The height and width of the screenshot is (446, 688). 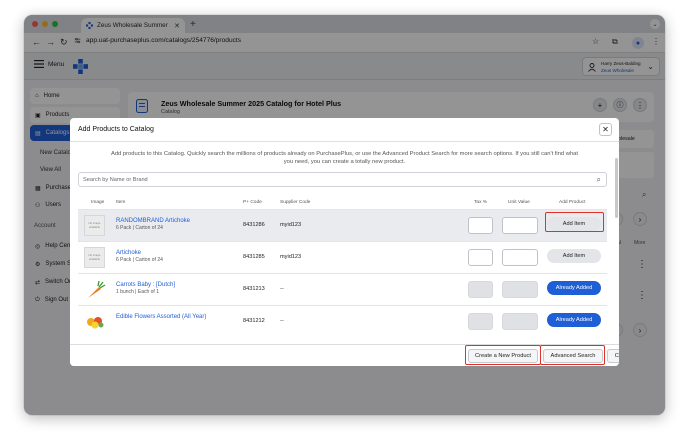 What do you see at coordinates (295, 202) in the screenshot?
I see `column-supplier-code: Supplier Code` at bounding box center [295, 202].